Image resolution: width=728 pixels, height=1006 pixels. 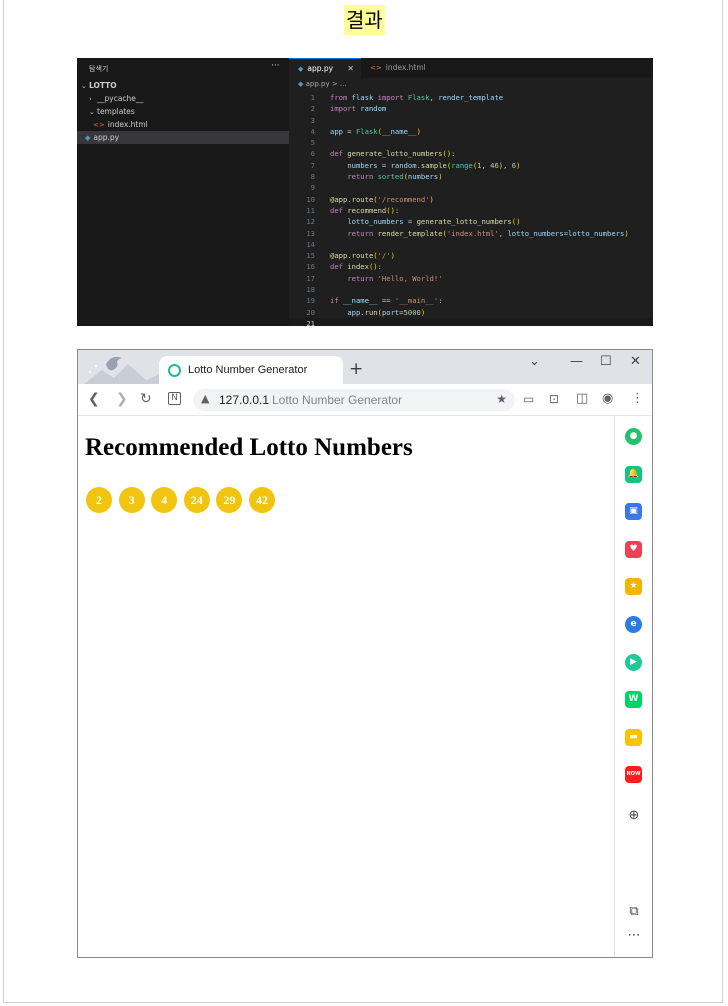 What do you see at coordinates (393, 154) in the screenshot?
I see `code-text: def generate_lotto_numbers():` at bounding box center [393, 154].